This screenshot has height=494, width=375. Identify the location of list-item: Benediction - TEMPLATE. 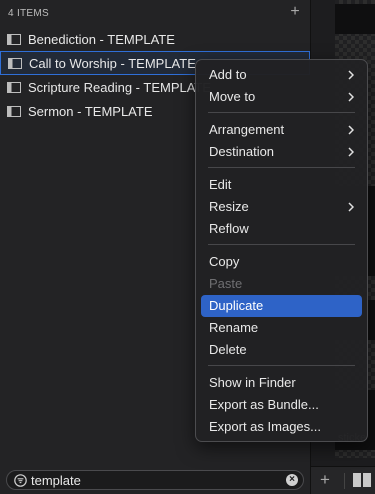
(155, 39).